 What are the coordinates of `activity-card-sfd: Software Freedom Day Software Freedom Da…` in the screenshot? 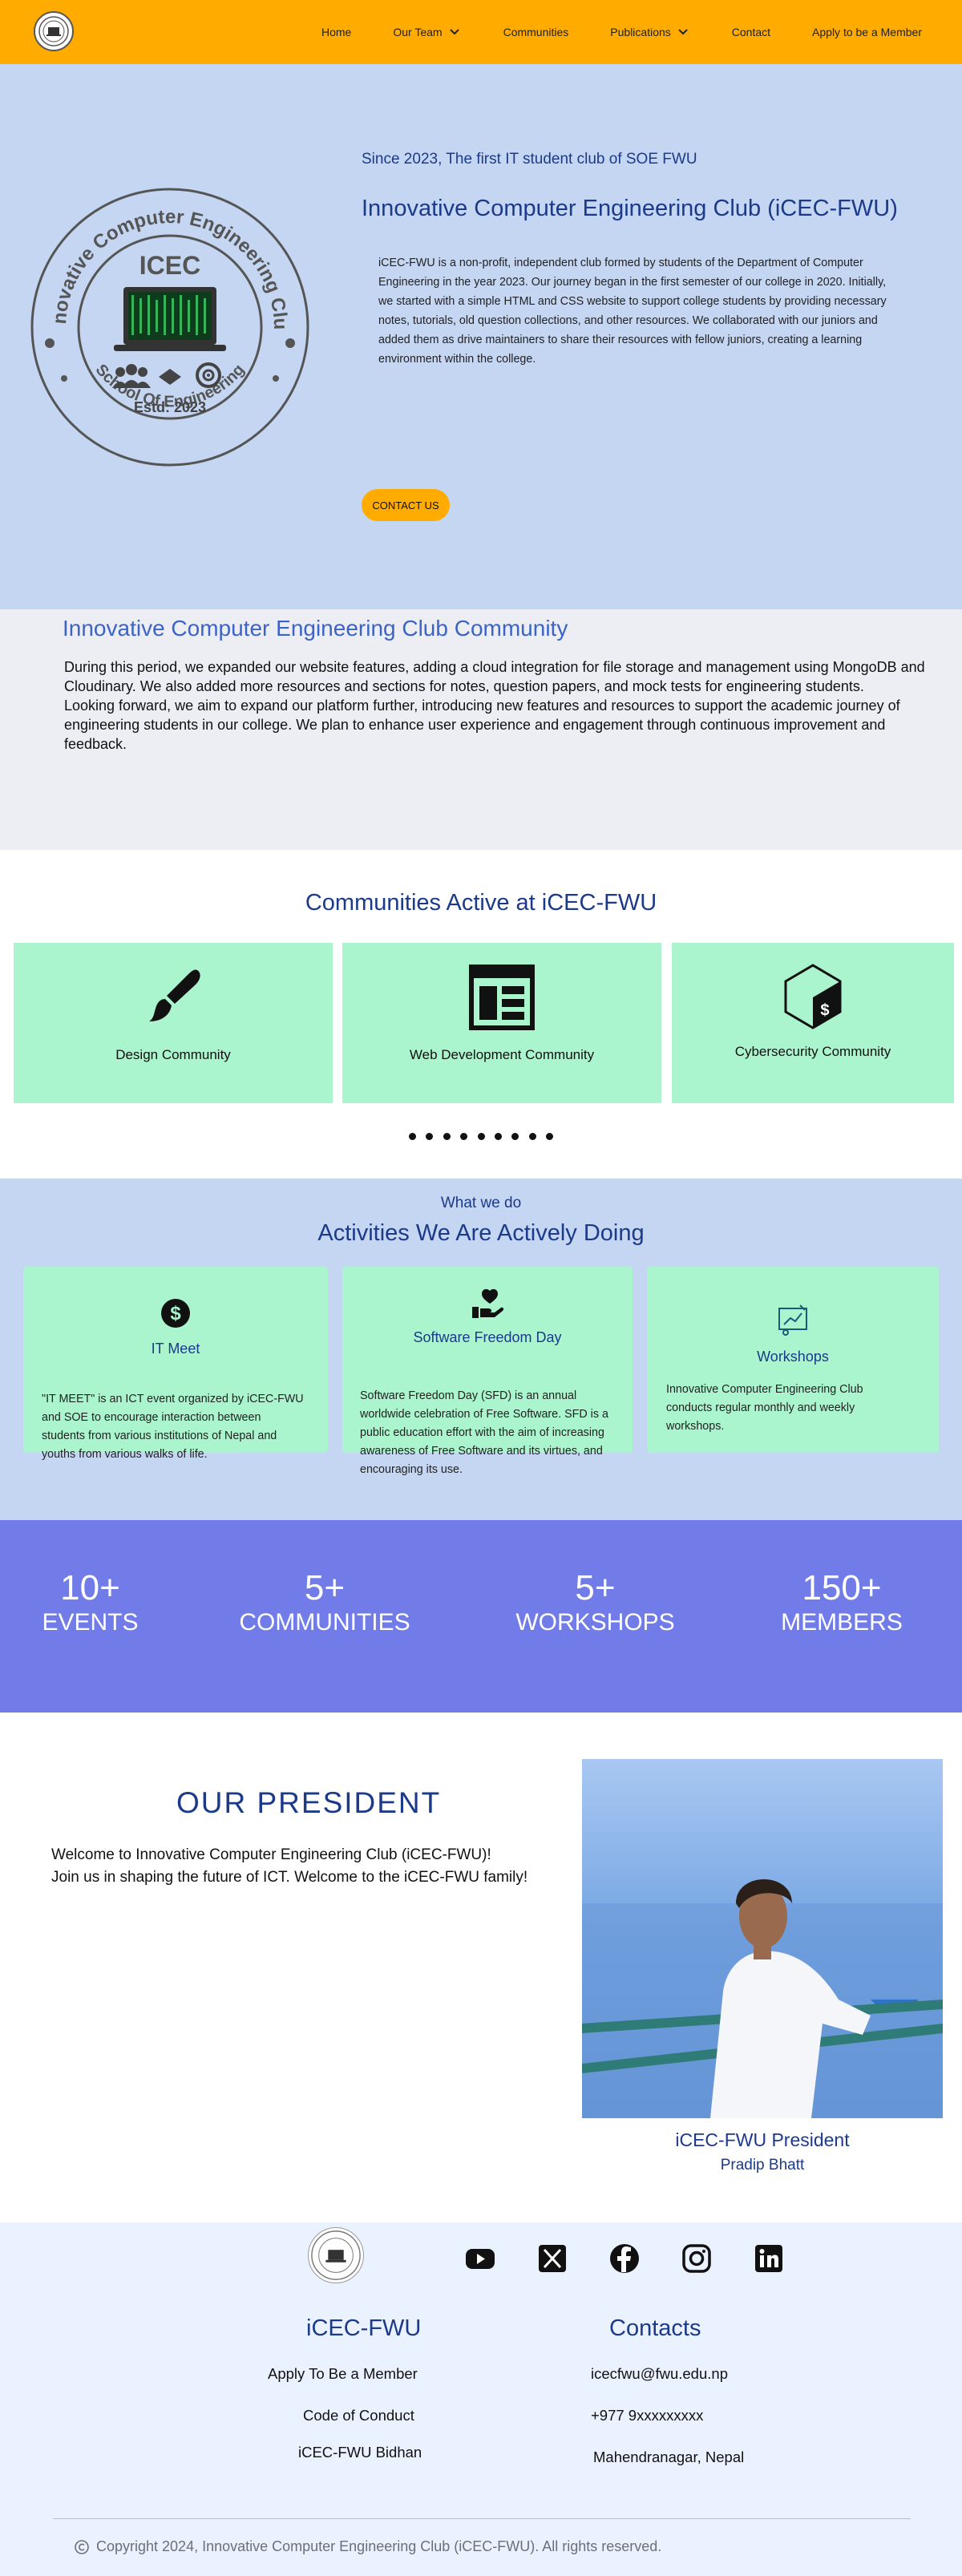 It's located at (487, 1371).